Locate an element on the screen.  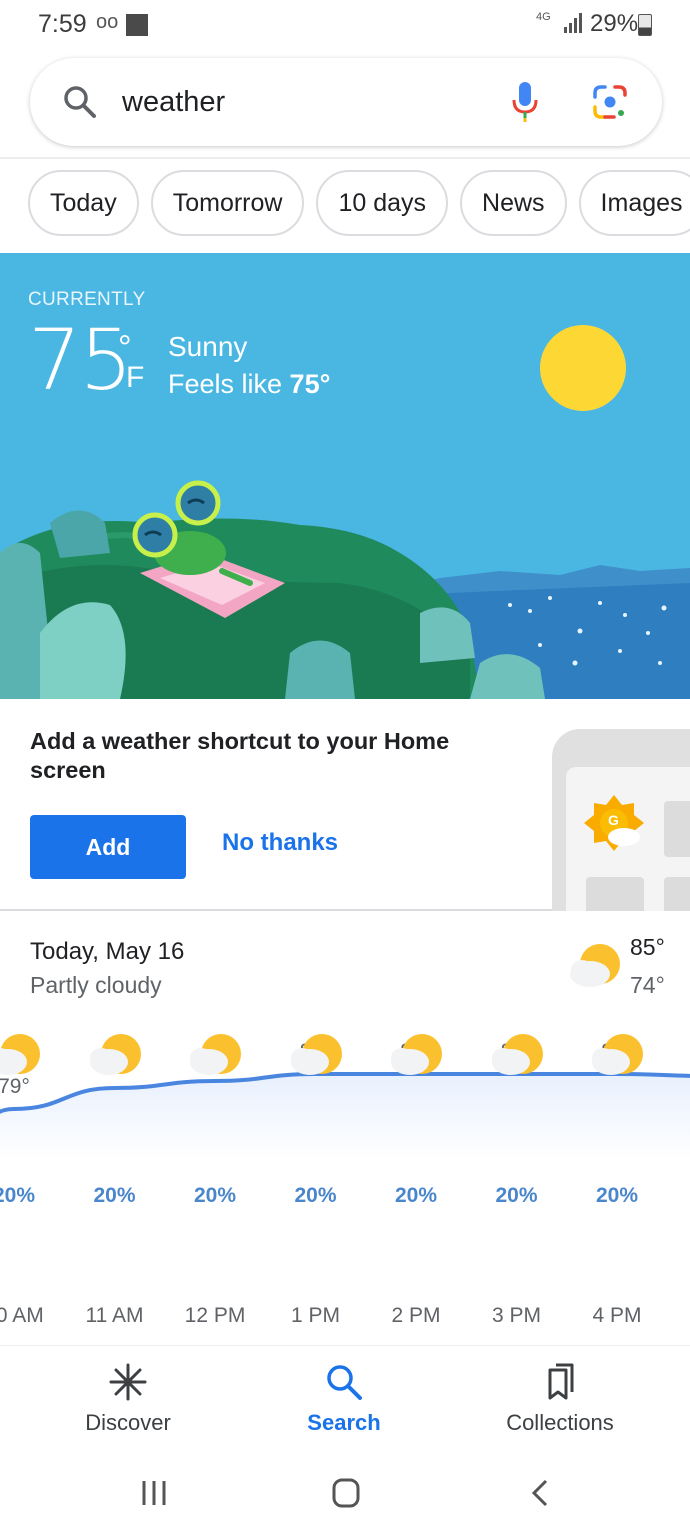
nav-collections: Collections is located at coordinates (560, 1399).